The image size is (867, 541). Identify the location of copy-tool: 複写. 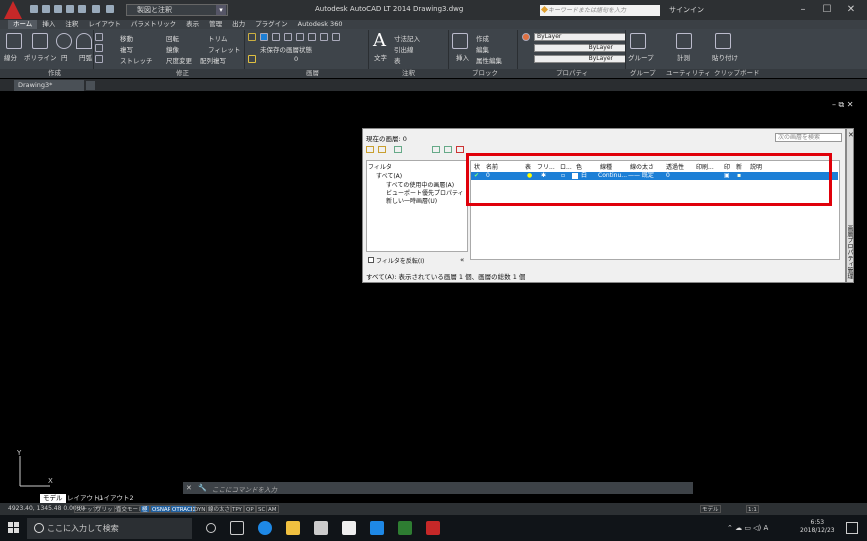
(126, 49).